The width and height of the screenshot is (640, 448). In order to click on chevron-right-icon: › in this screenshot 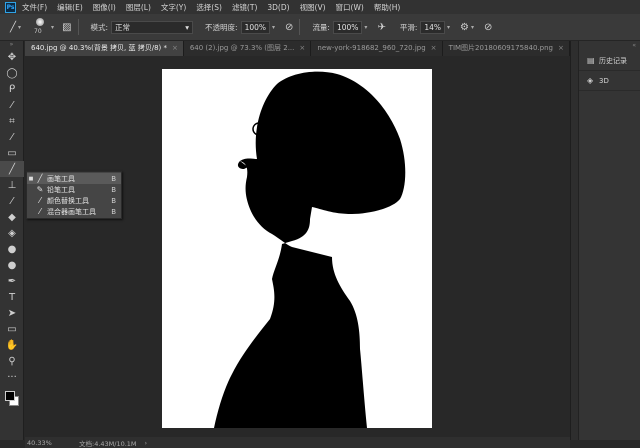, I will do `click(146, 443)`.